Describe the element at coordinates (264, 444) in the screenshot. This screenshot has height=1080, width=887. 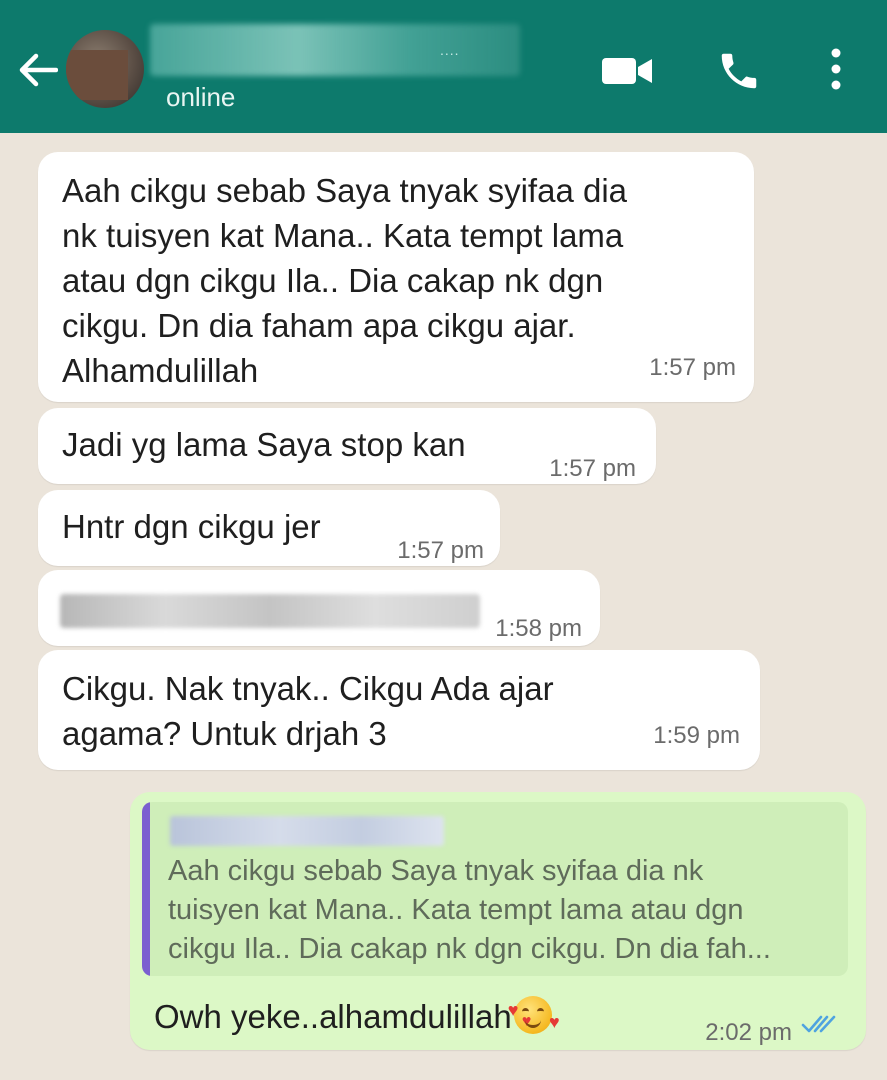
I see `message-text: Jadi yg lama Saya stop kan` at that location.